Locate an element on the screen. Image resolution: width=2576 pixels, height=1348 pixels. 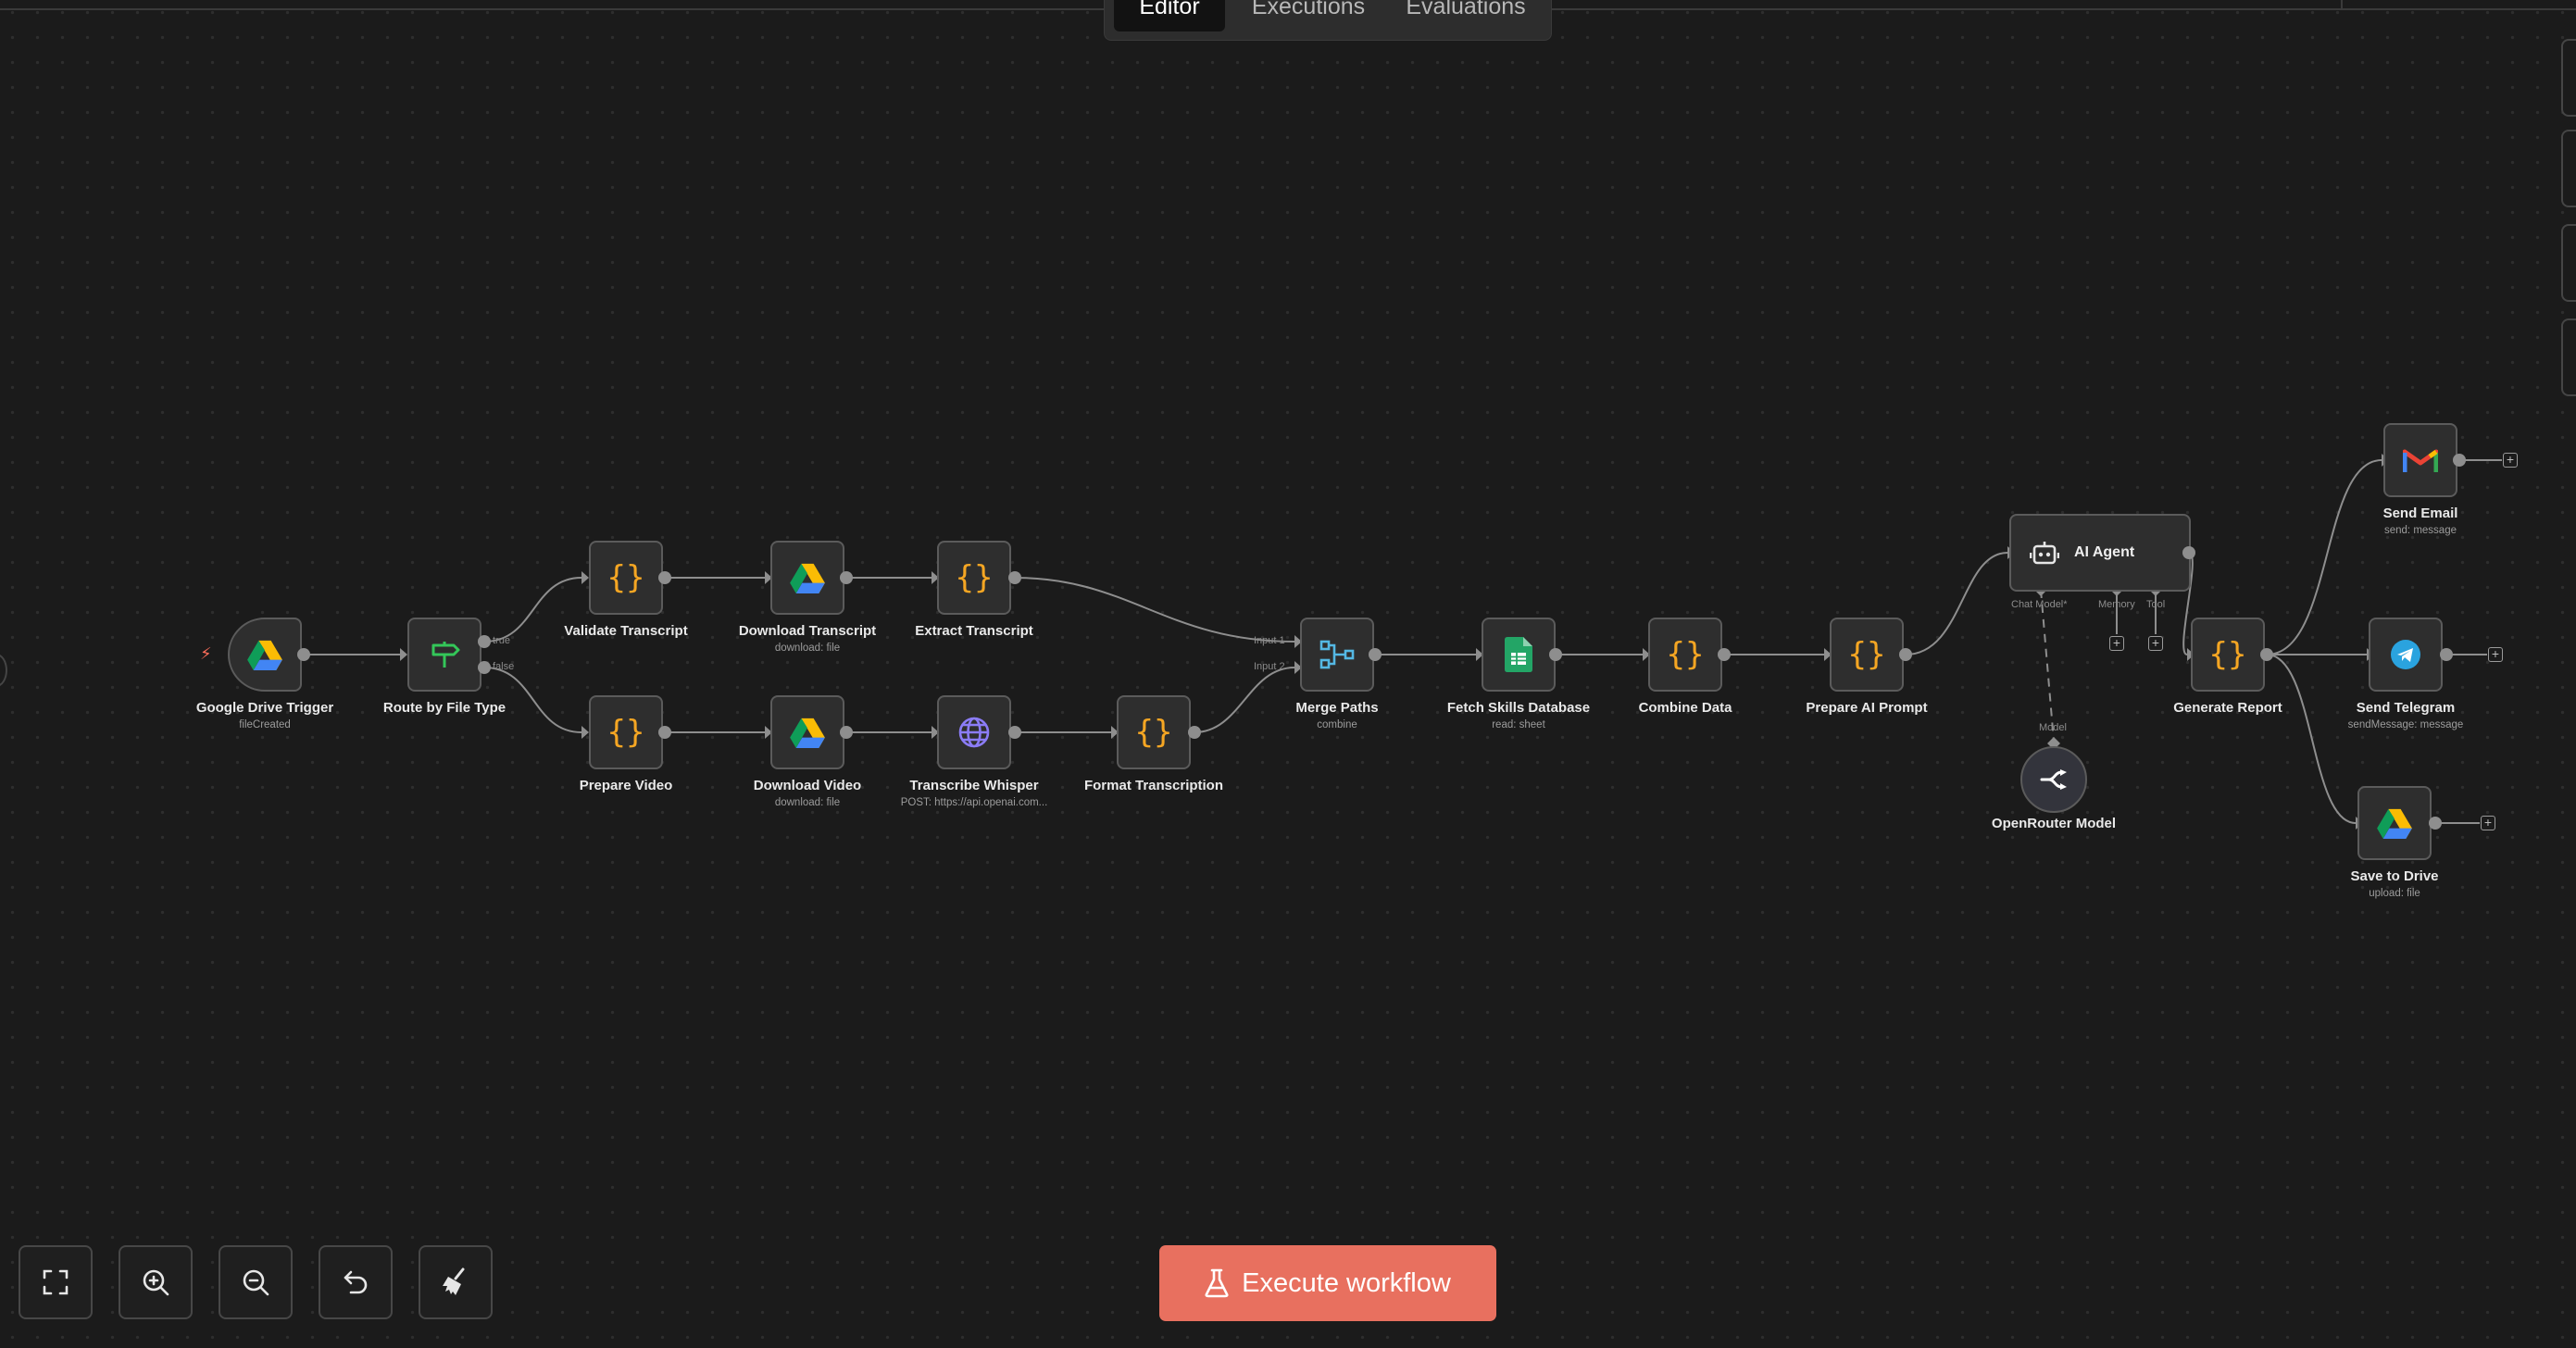
node-merge-paths is located at coordinates (1337, 655).